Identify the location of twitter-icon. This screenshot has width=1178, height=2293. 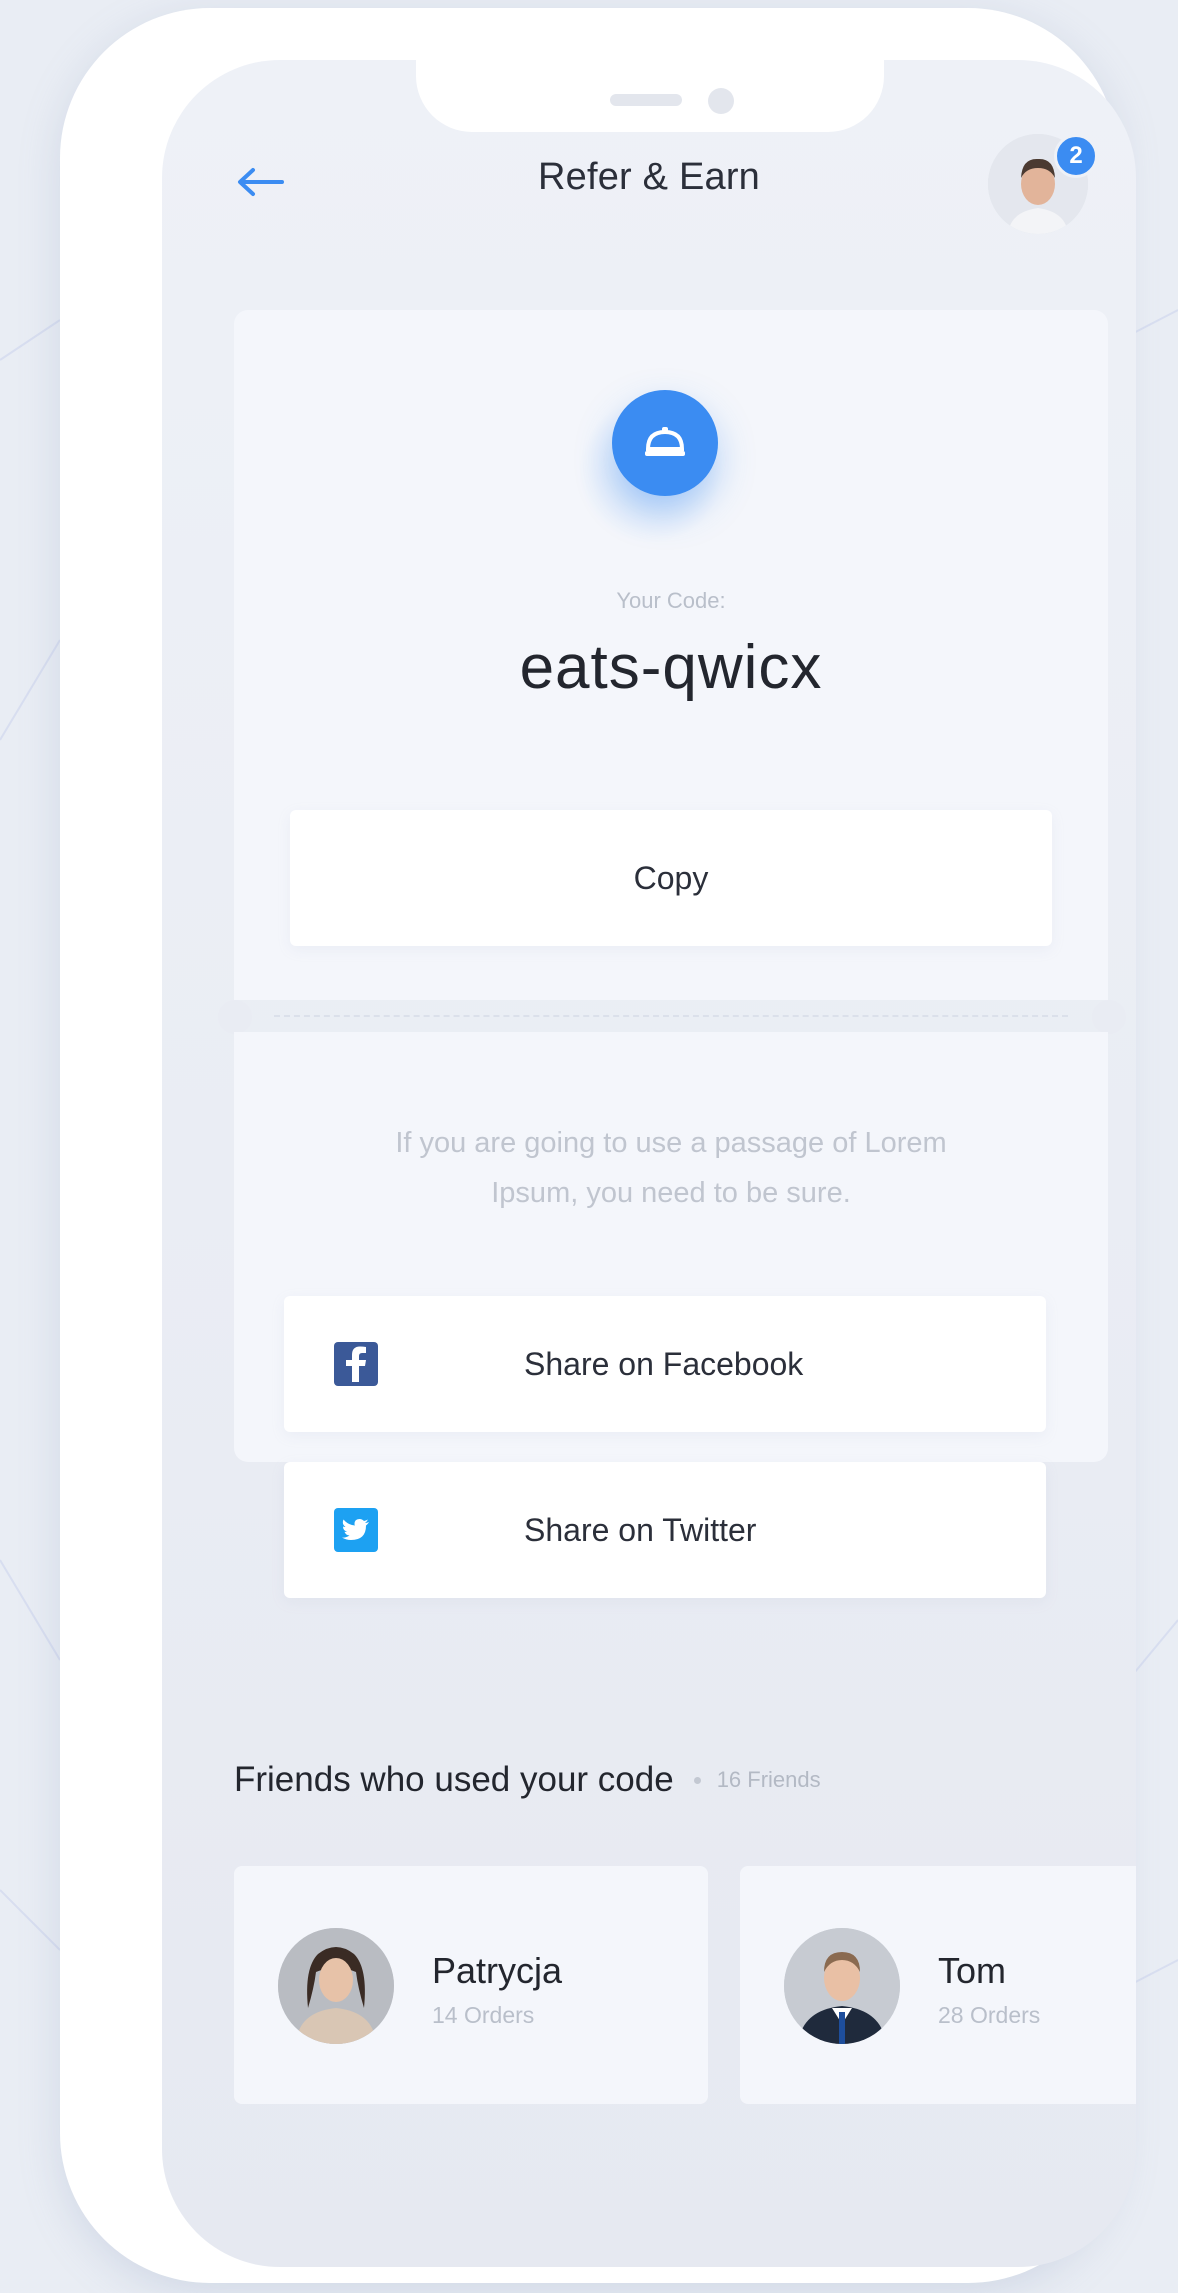
(356, 1530).